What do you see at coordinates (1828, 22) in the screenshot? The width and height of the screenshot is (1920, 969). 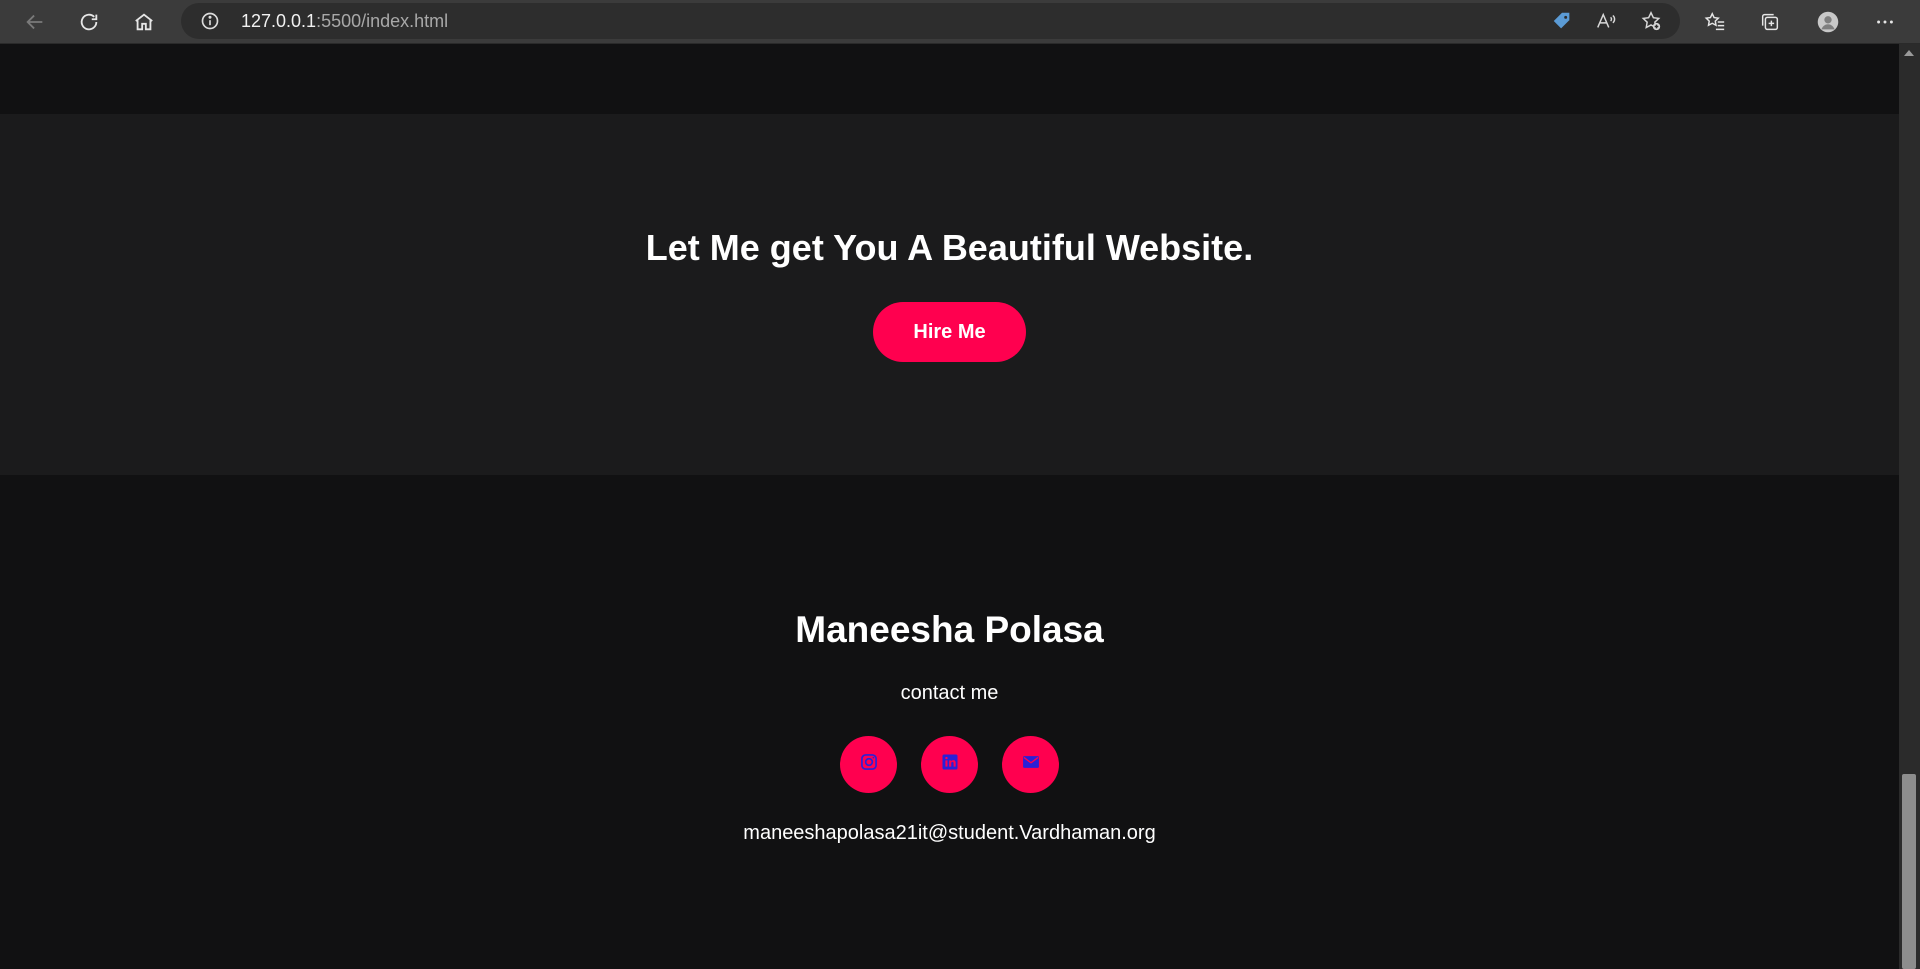 I see `profile-avatar-icon` at bounding box center [1828, 22].